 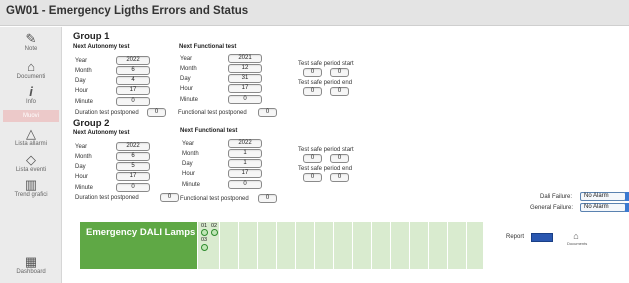 I want to click on sidebar-item-note: ✎ Note, so click(x=31, y=42).